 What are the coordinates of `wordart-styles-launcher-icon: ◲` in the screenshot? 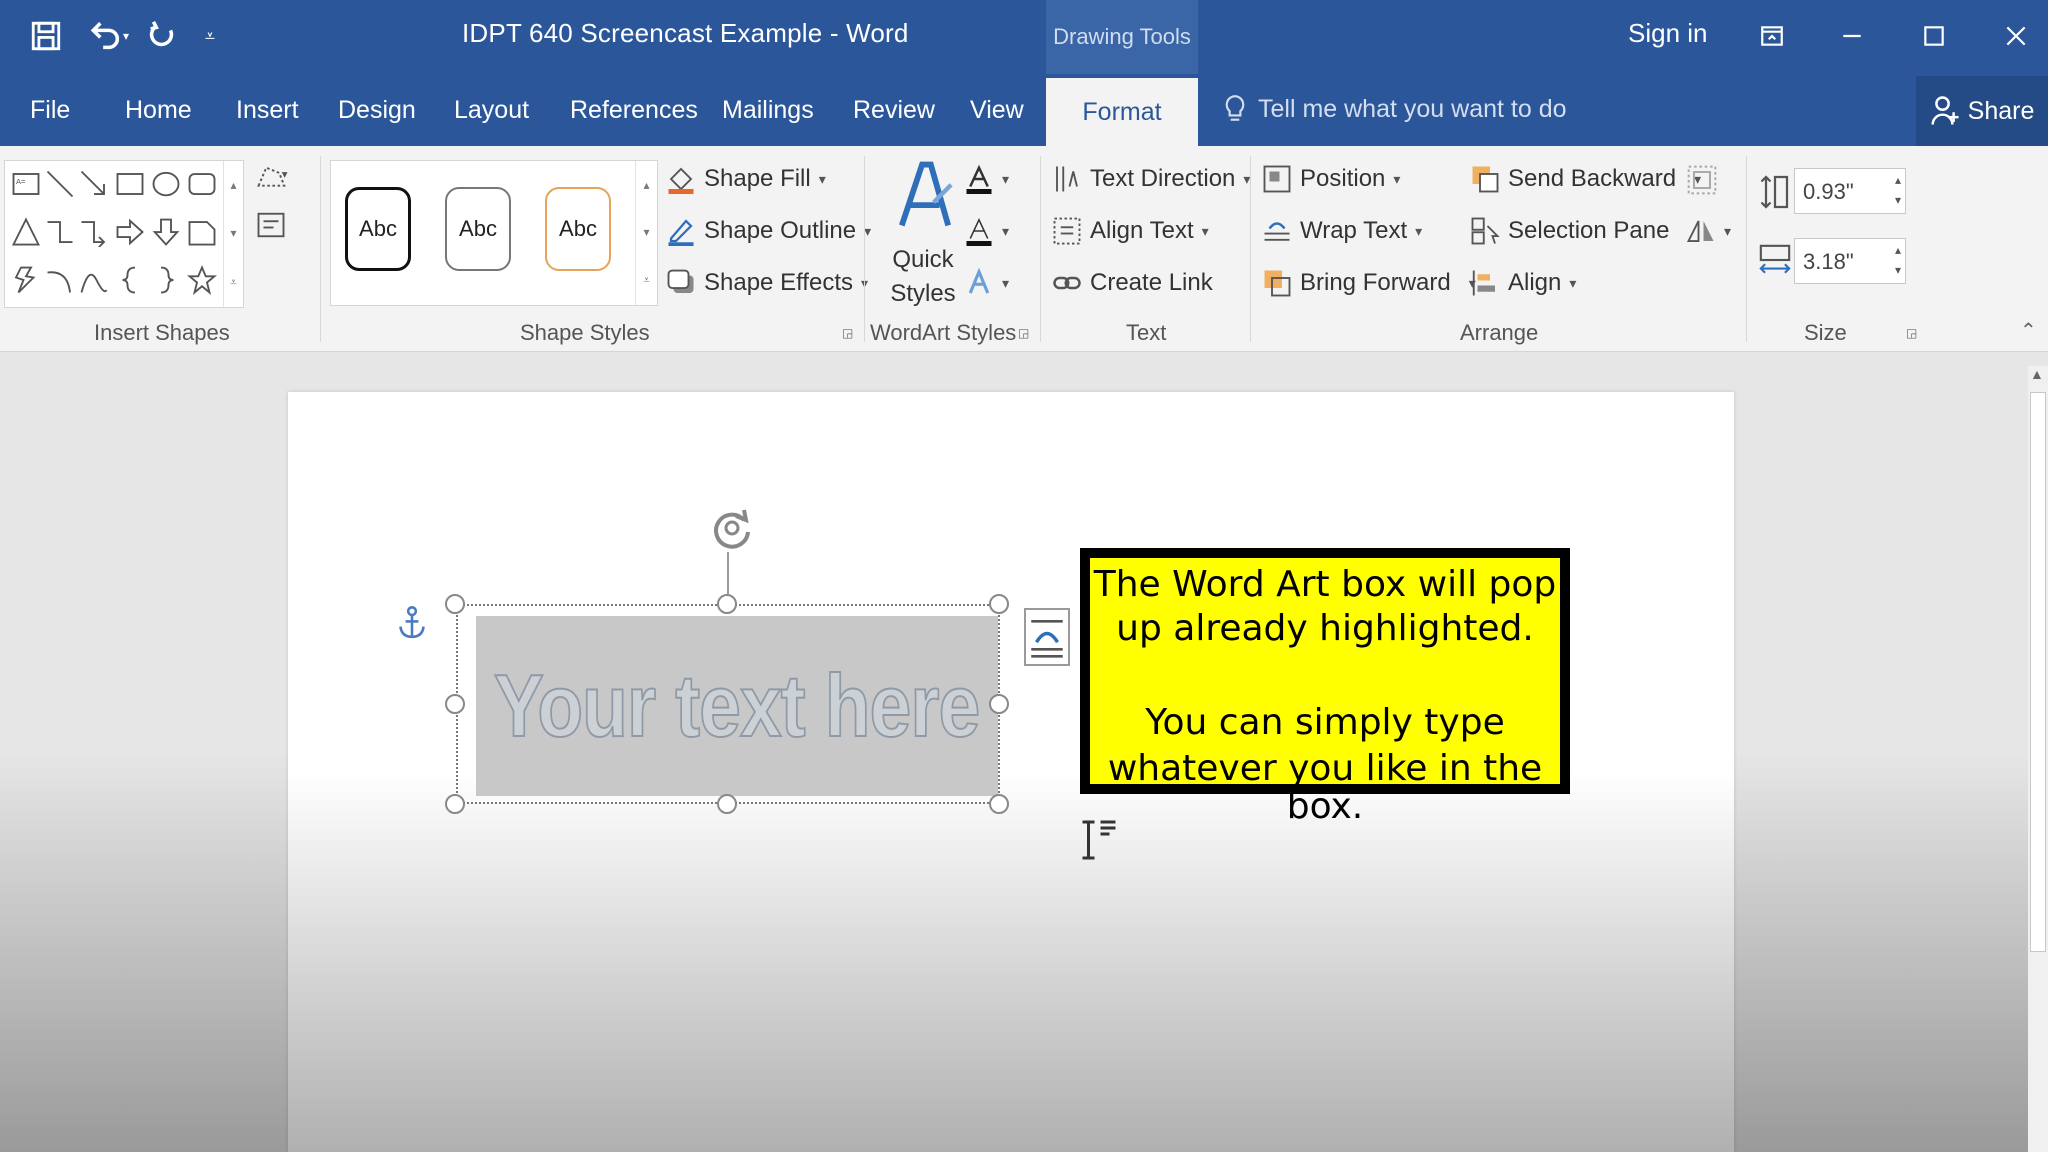 It's located at (1023, 333).